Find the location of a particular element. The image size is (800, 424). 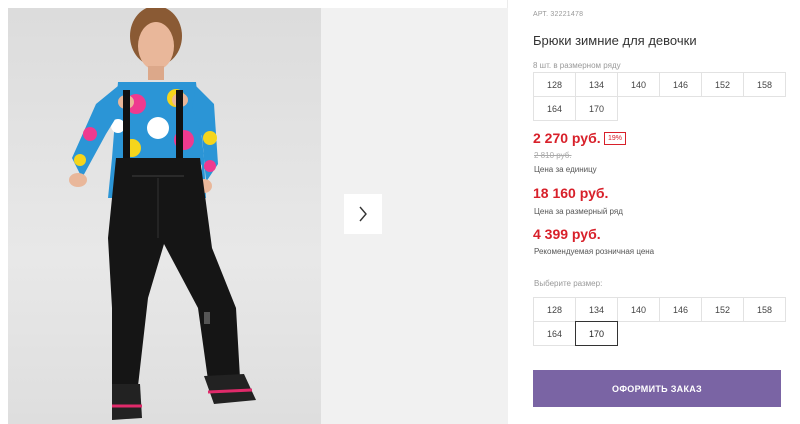

size-row-cell: 140 is located at coordinates (638, 84).